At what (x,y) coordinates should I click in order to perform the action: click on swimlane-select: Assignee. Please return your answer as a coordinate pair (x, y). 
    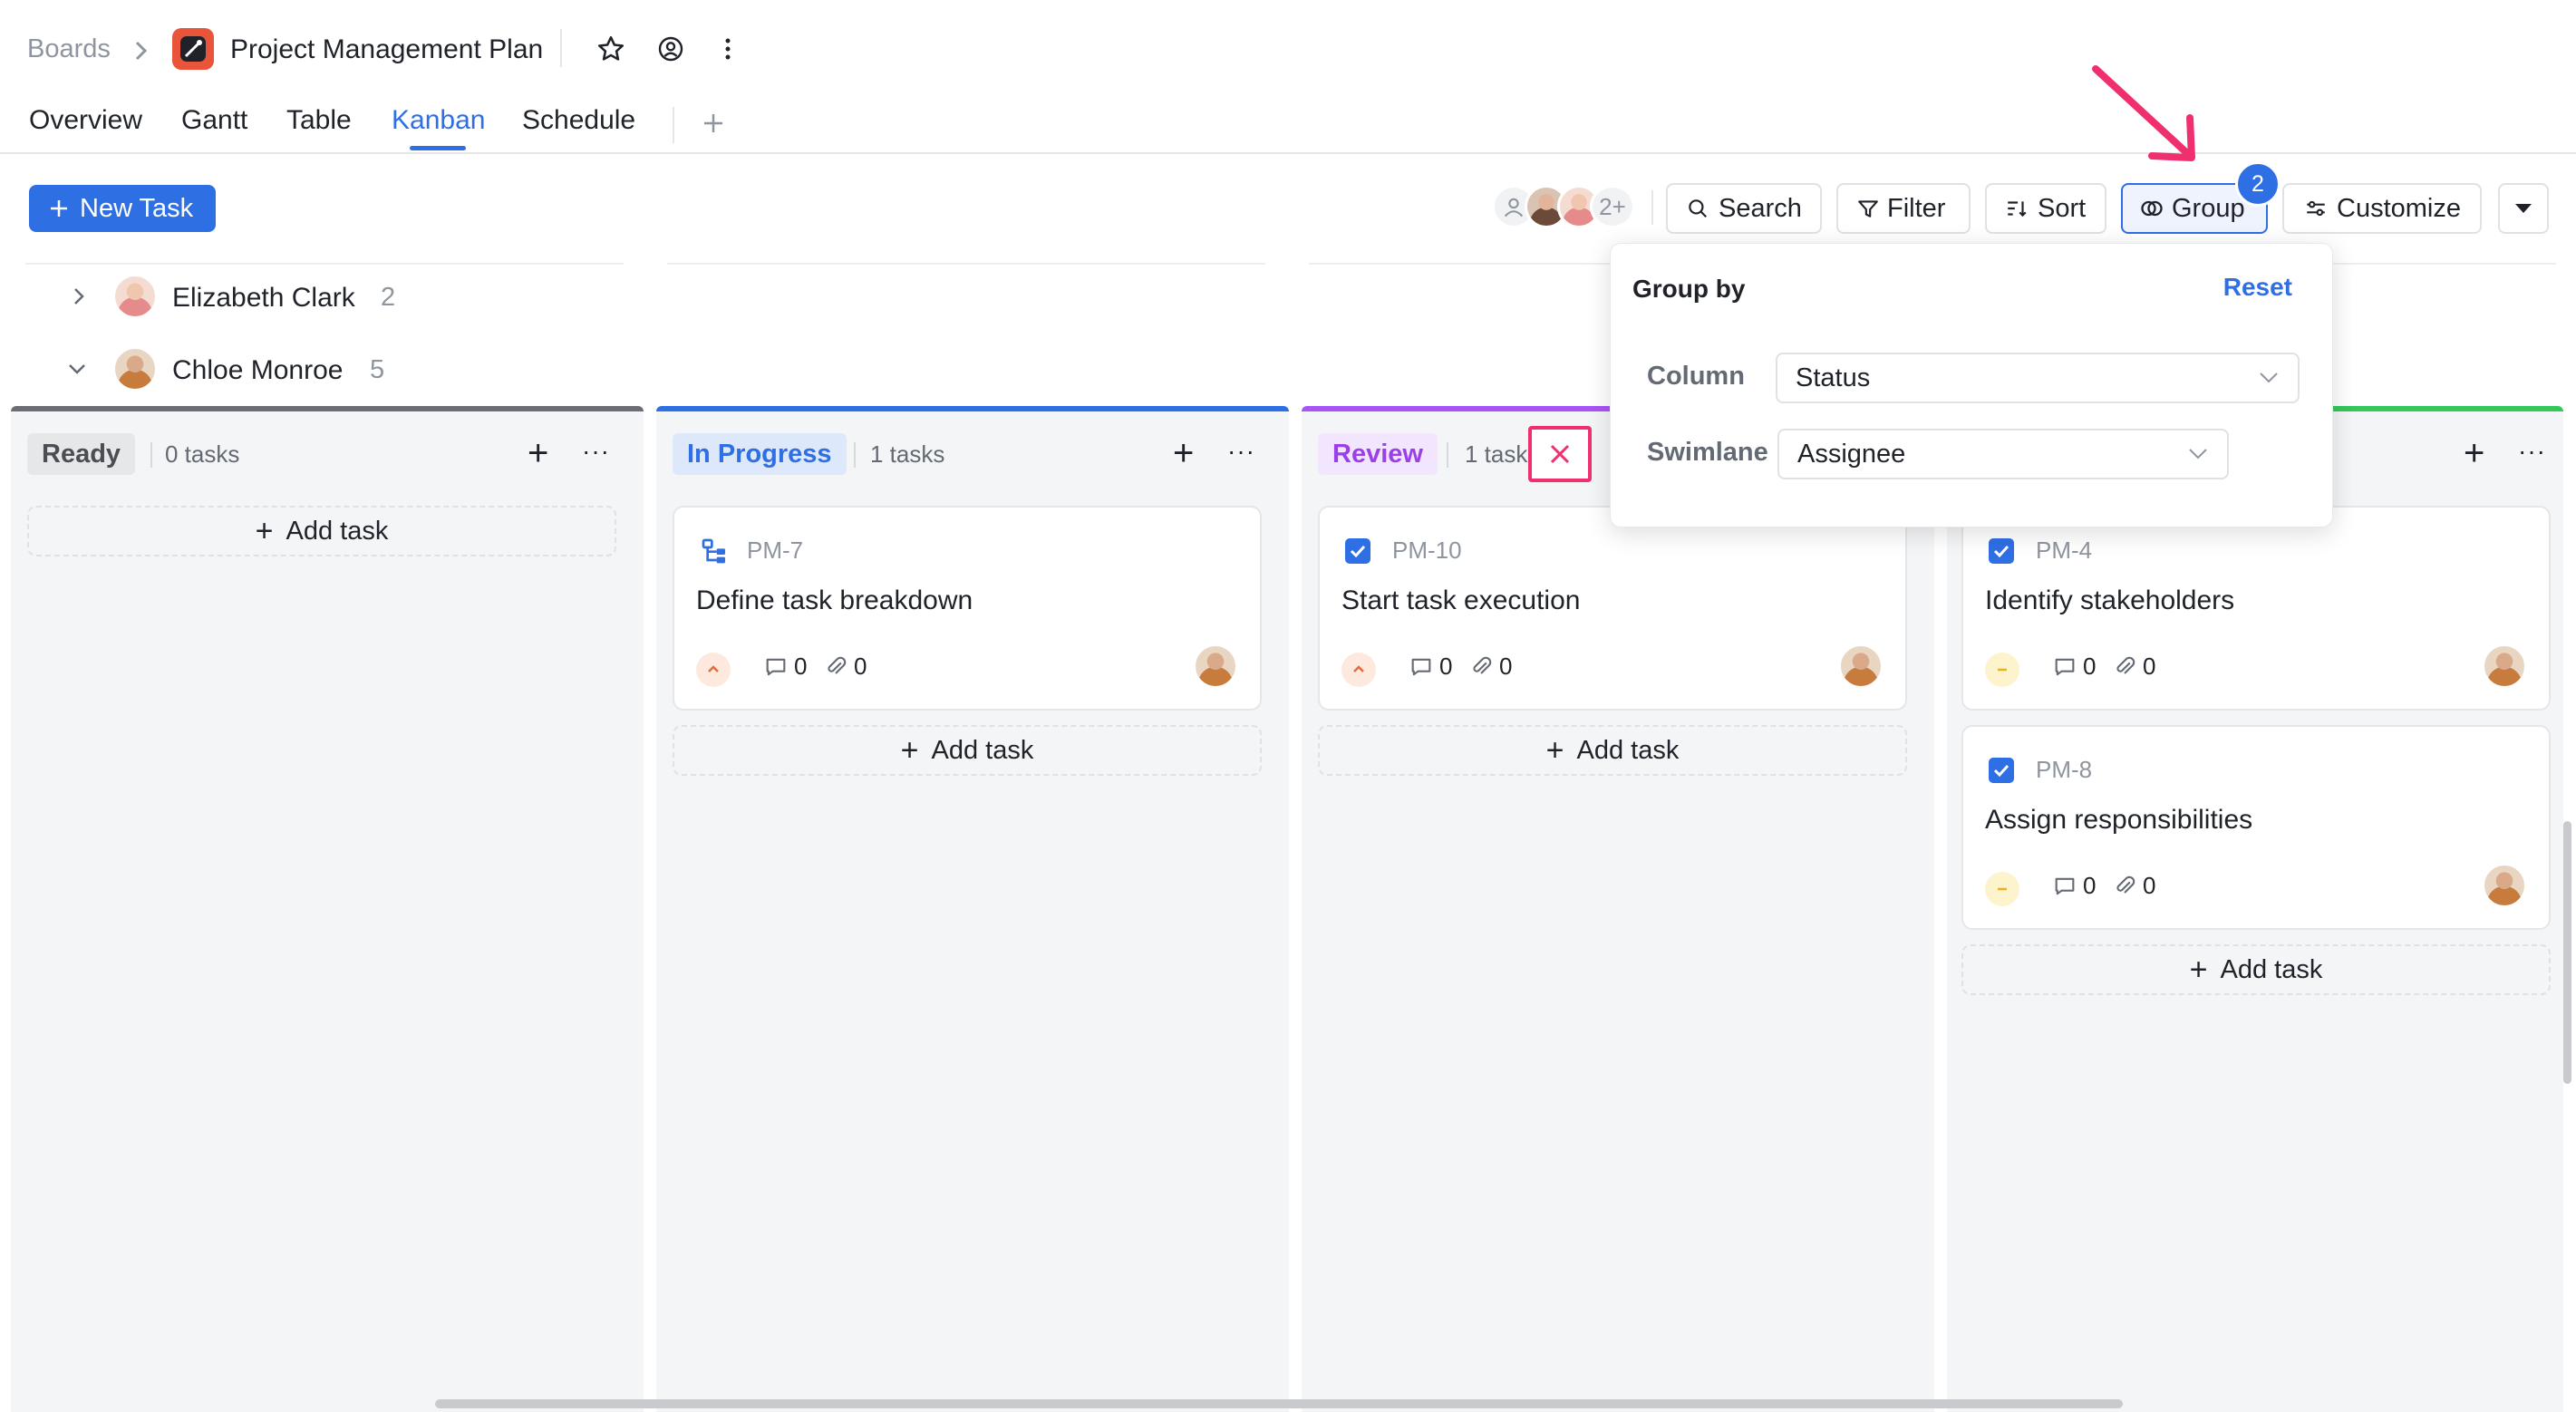
    Looking at the image, I should click on (2003, 454).